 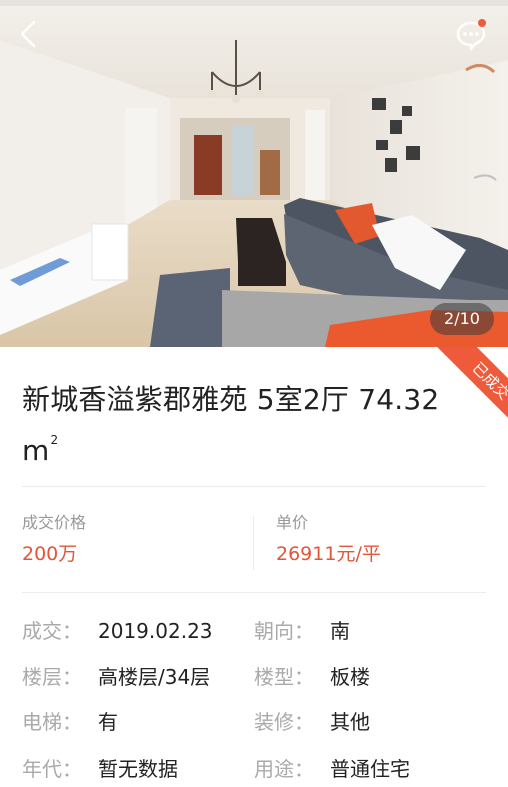 I want to click on detail-key: 楼型：, so click(x=284, y=677).